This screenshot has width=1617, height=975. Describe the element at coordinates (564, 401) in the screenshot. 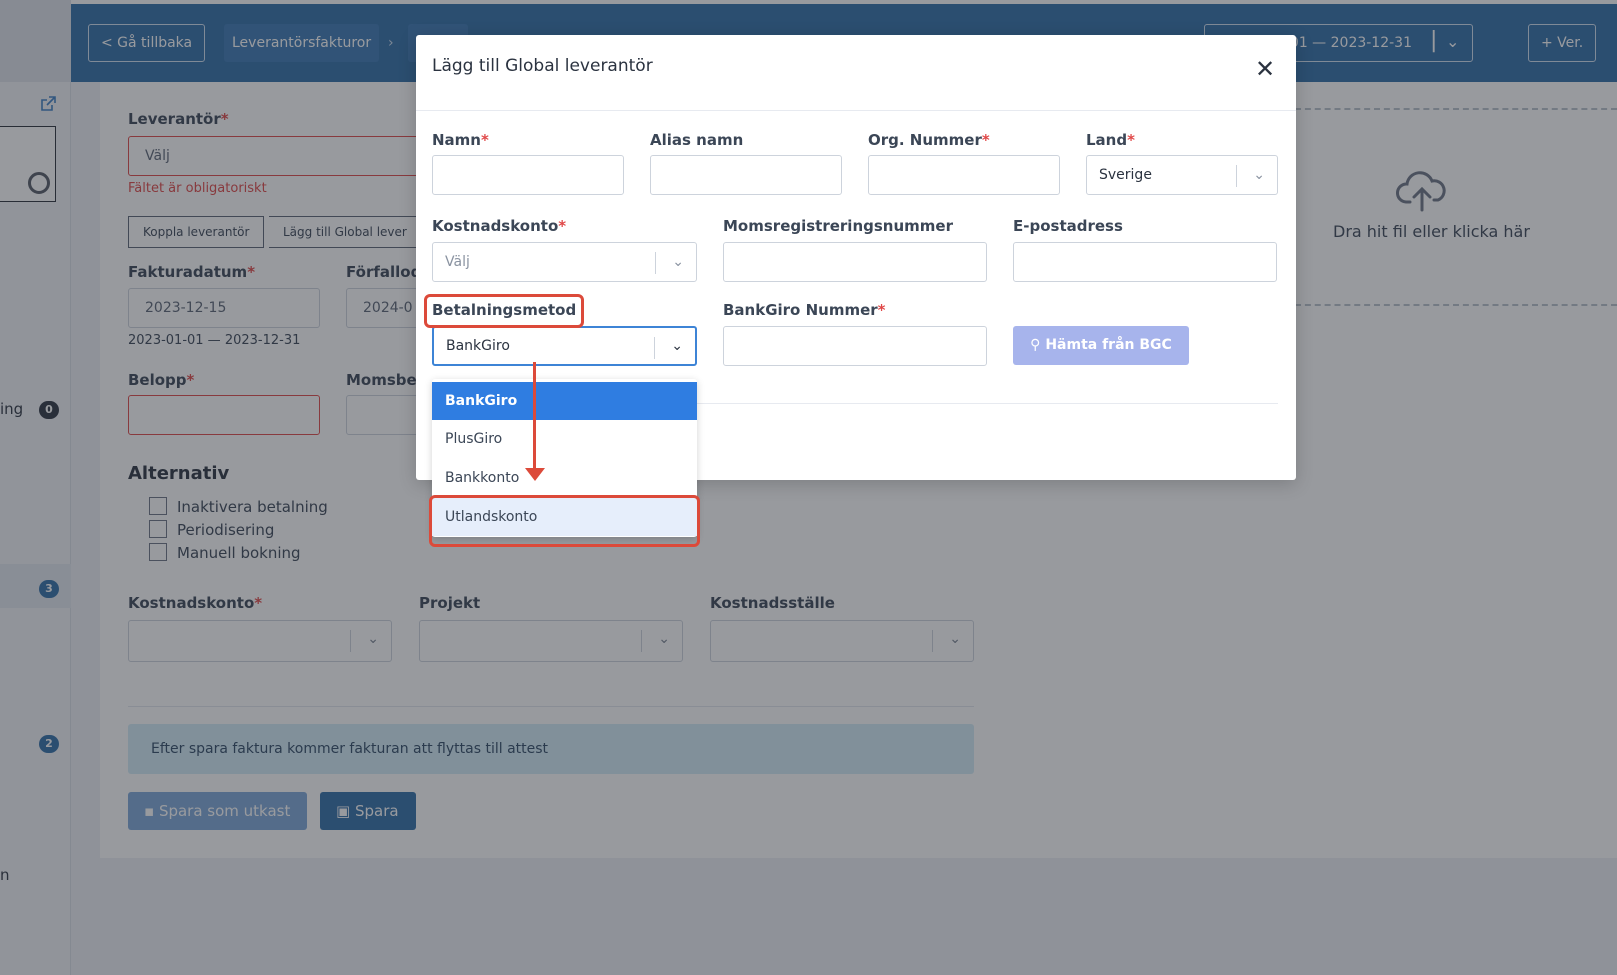

I see `dropdown-option-bankgiro: BankGiro` at that location.